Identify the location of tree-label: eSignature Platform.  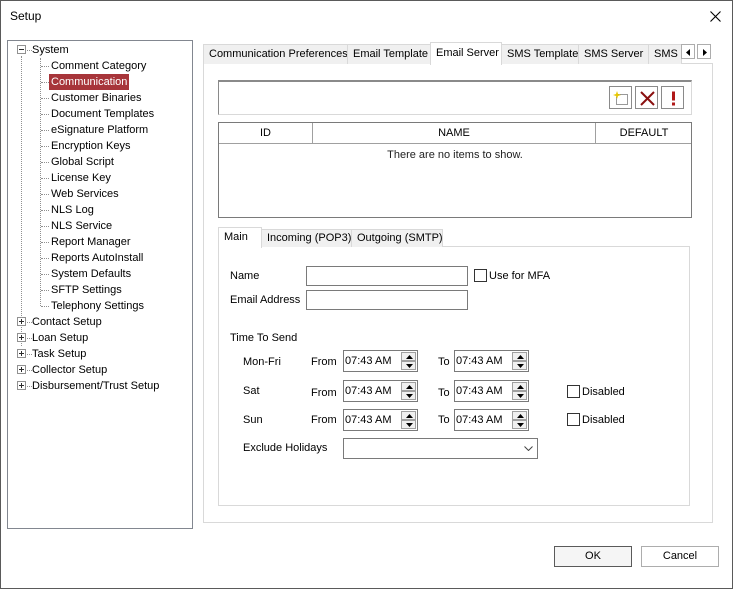
(99, 130).